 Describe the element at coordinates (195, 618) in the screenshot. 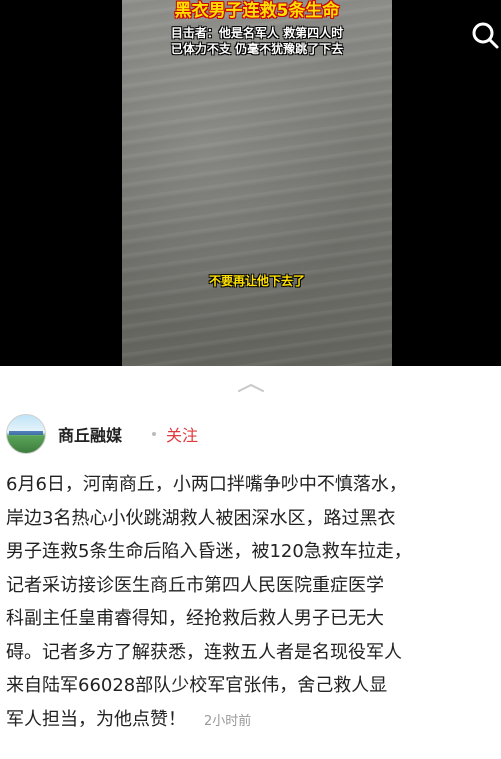

I see `post-line: 科副主任皇甫睿得知，经抢救后救人男子已无大` at that location.